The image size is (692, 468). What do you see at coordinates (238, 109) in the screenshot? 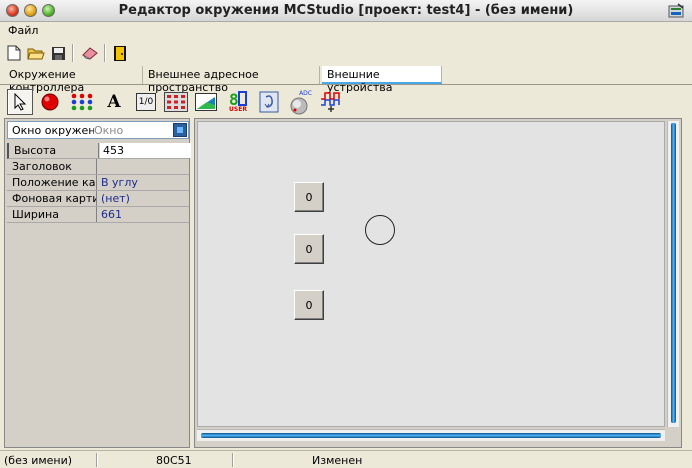
I see `user-label: USER` at bounding box center [238, 109].